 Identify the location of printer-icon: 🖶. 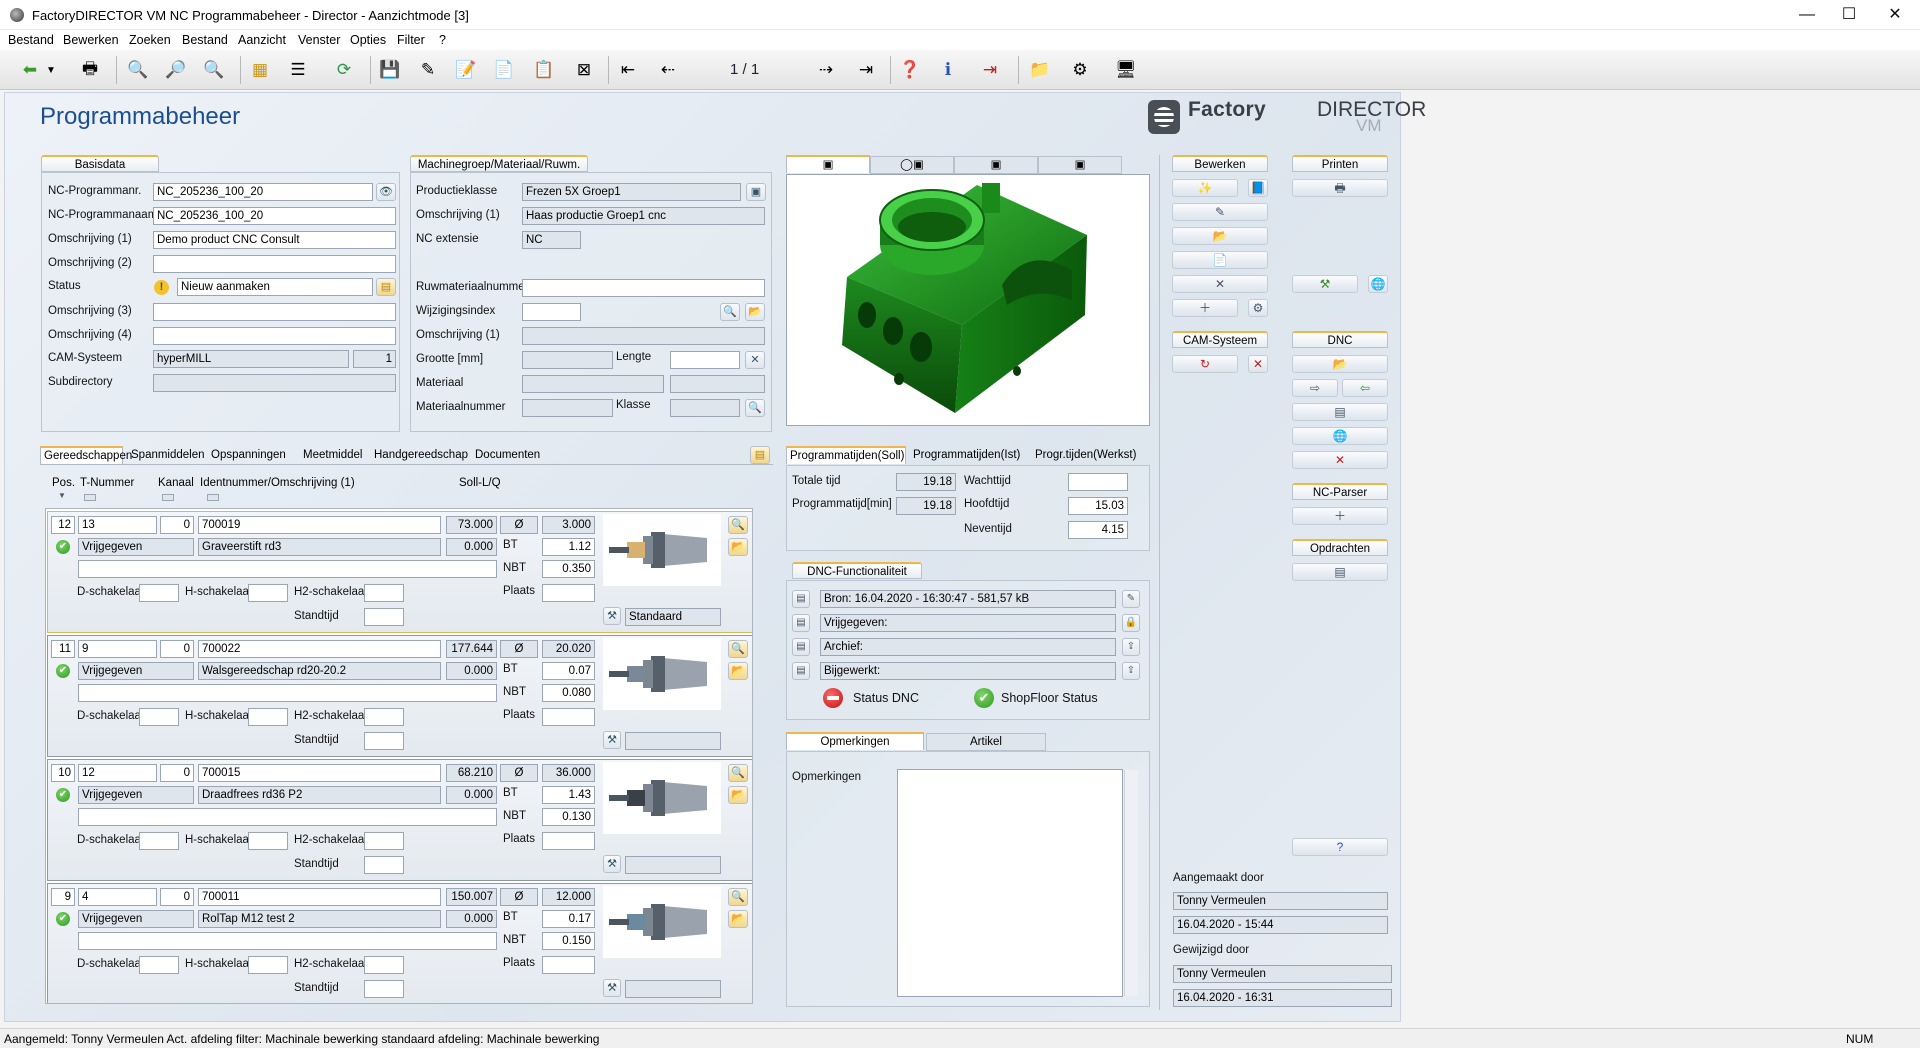
(90, 70).